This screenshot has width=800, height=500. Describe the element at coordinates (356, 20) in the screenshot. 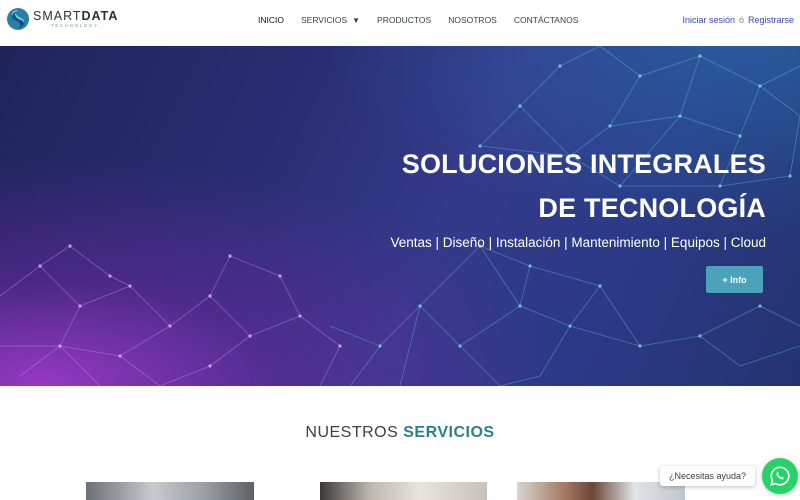

I see `chevron-down-icon: ▼` at that location.